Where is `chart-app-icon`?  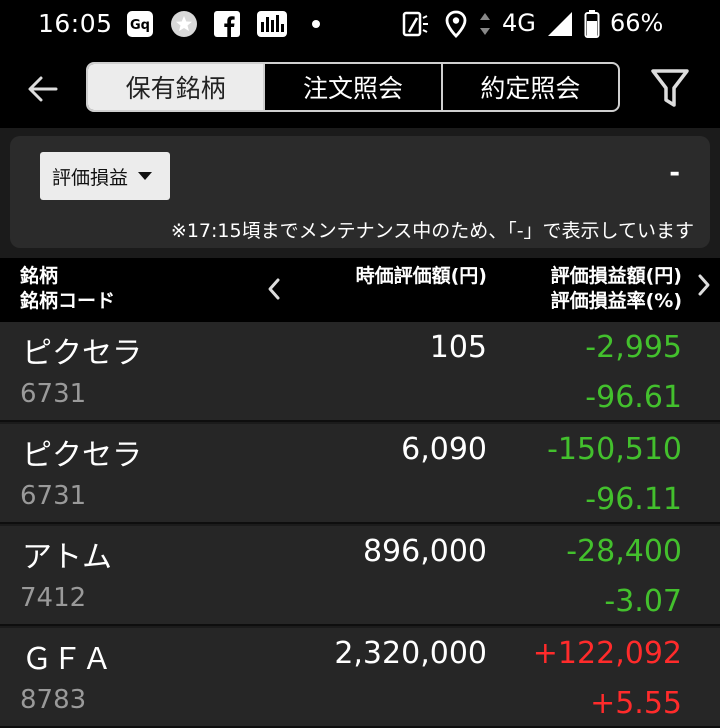 chart-app-icon is located at coordinates (272, 24).